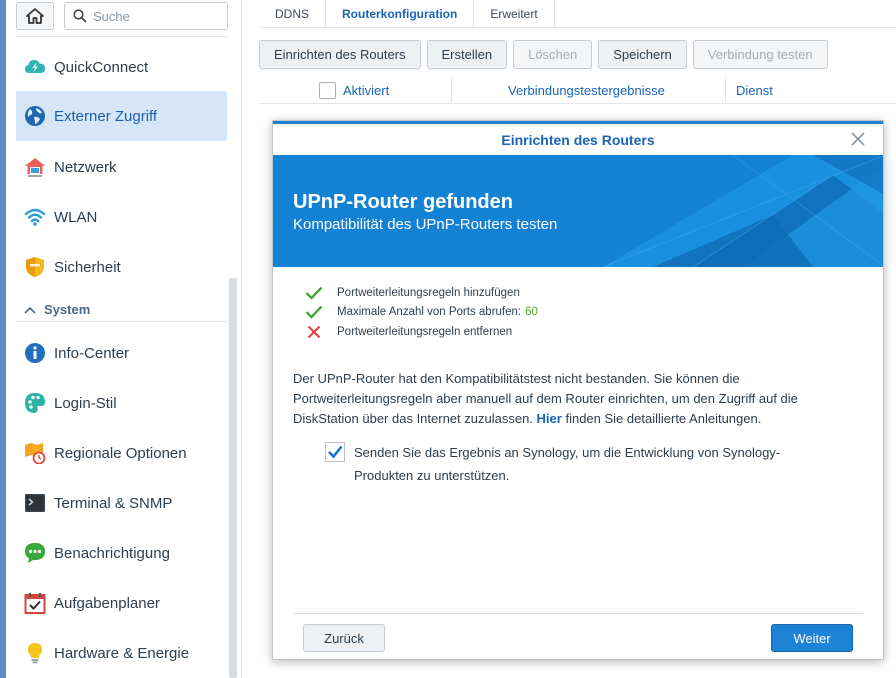  Describe the element at coordinates (80, 16) in the screenshot. I see `search-icon` at that location.